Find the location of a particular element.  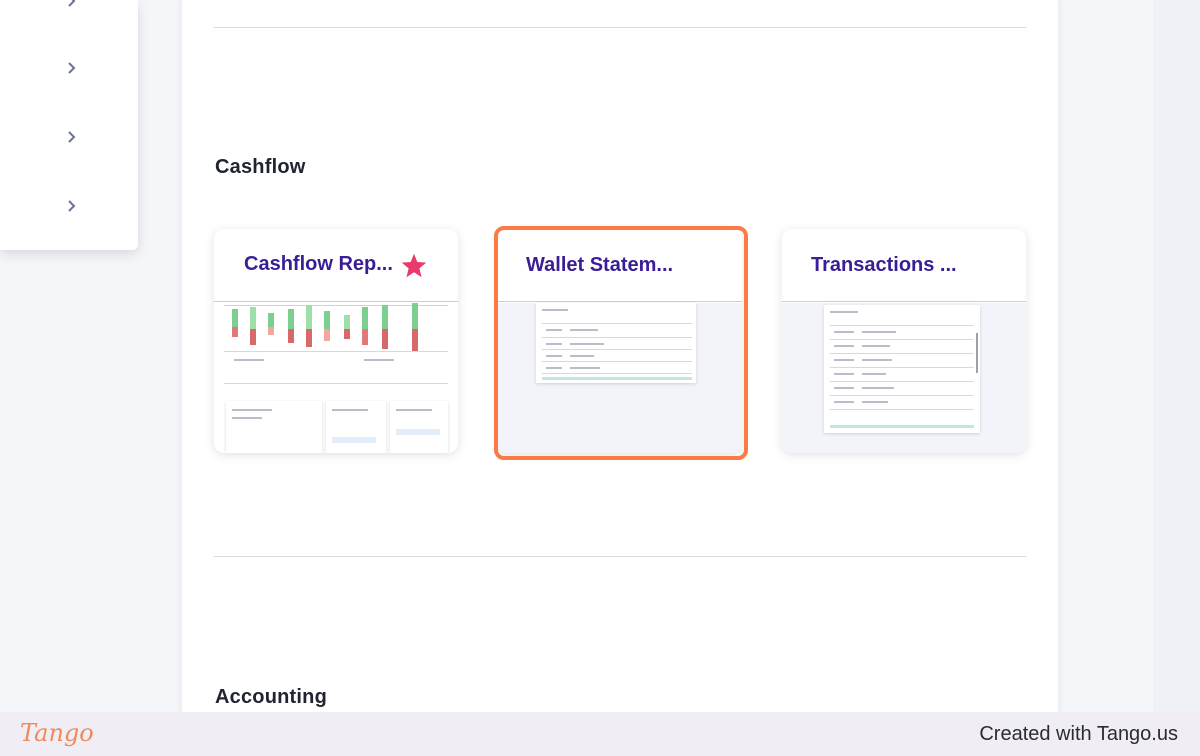

tango-footer: Tango Created with Tango.us is located at coordinates (600, 734).